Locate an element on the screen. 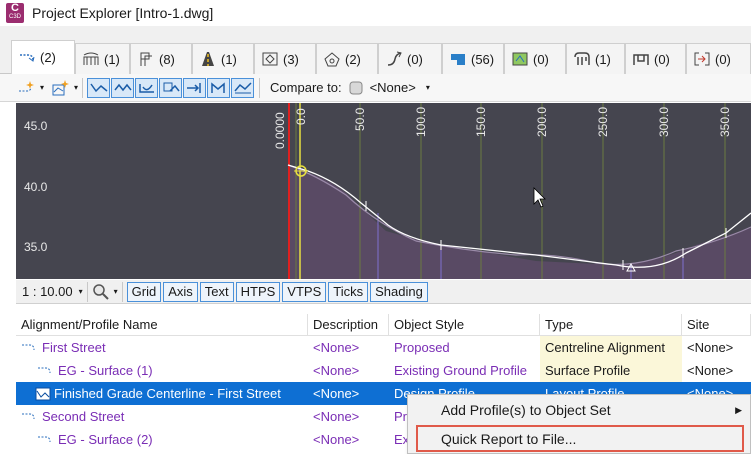 The height and width of the screenshot is (454, 751). grid-toggle: Grid is located at coordinates (144, 291).